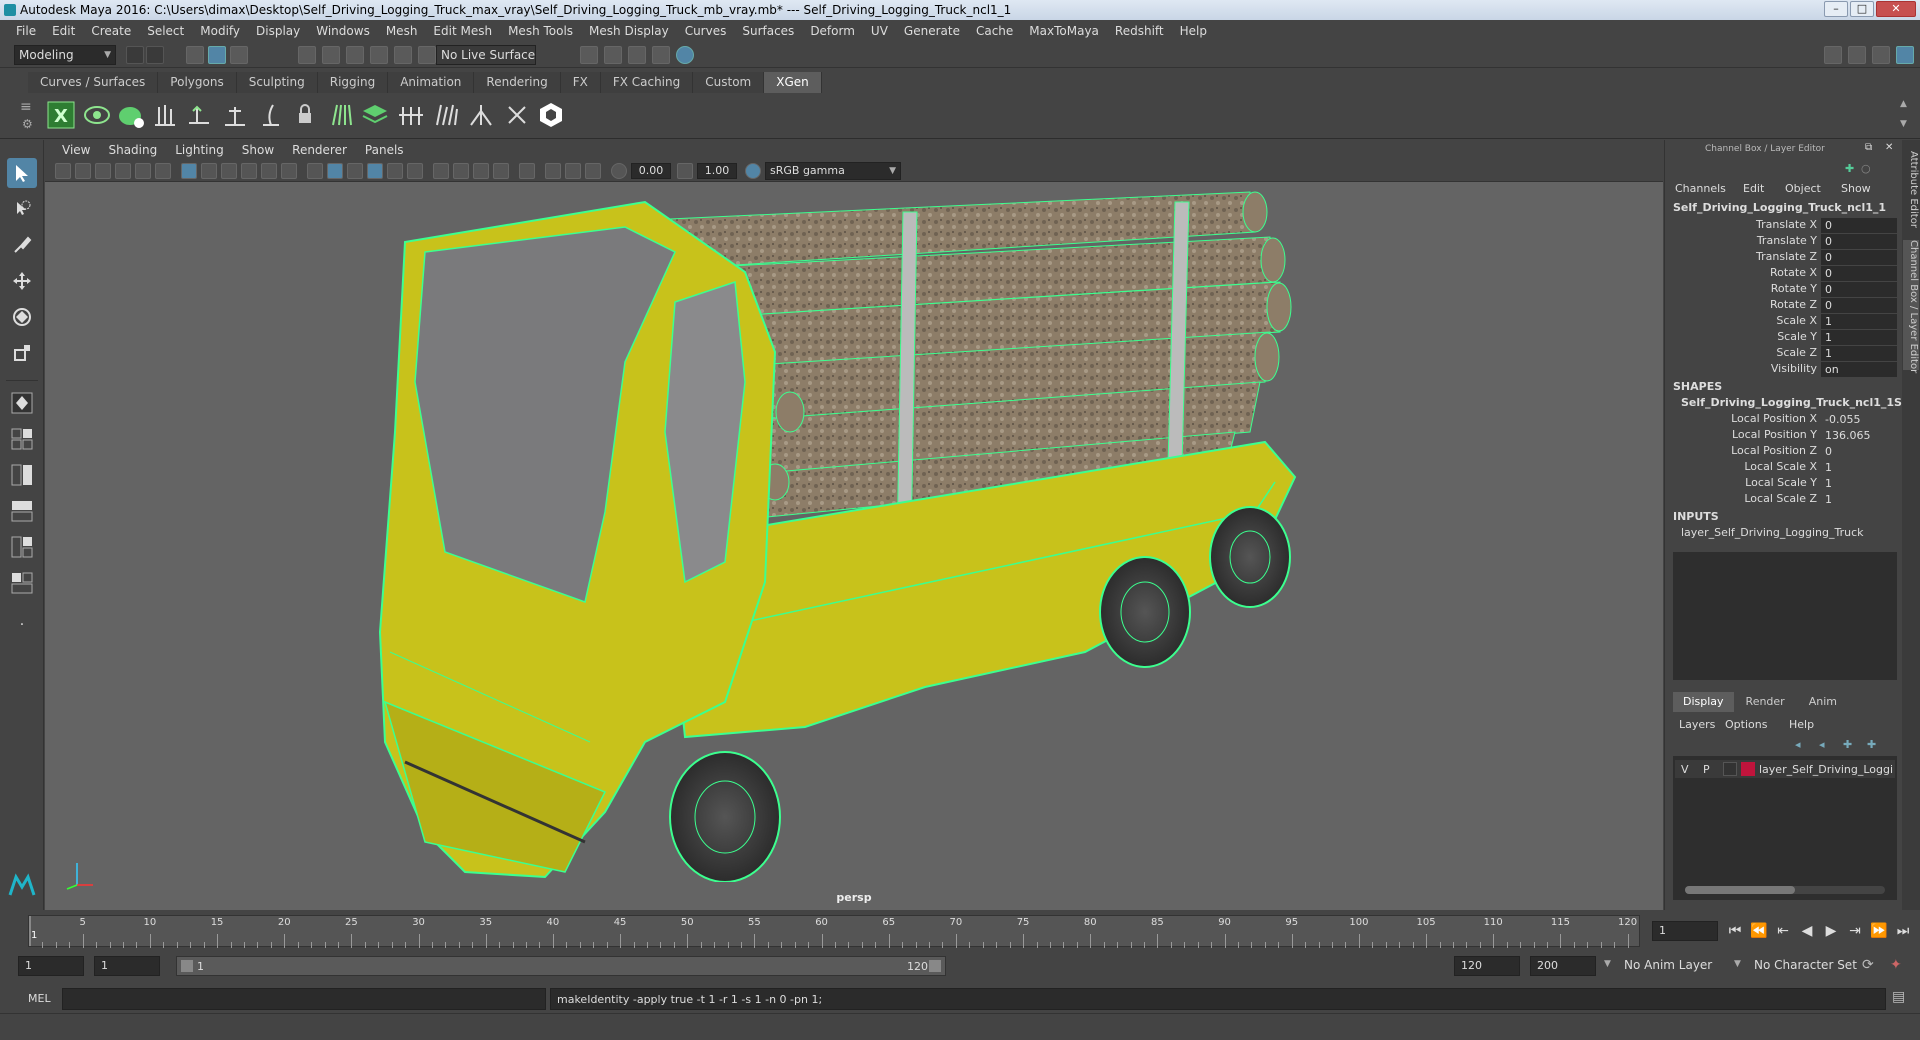  I want to click on layer-color-swatch, so click(1748, 769).